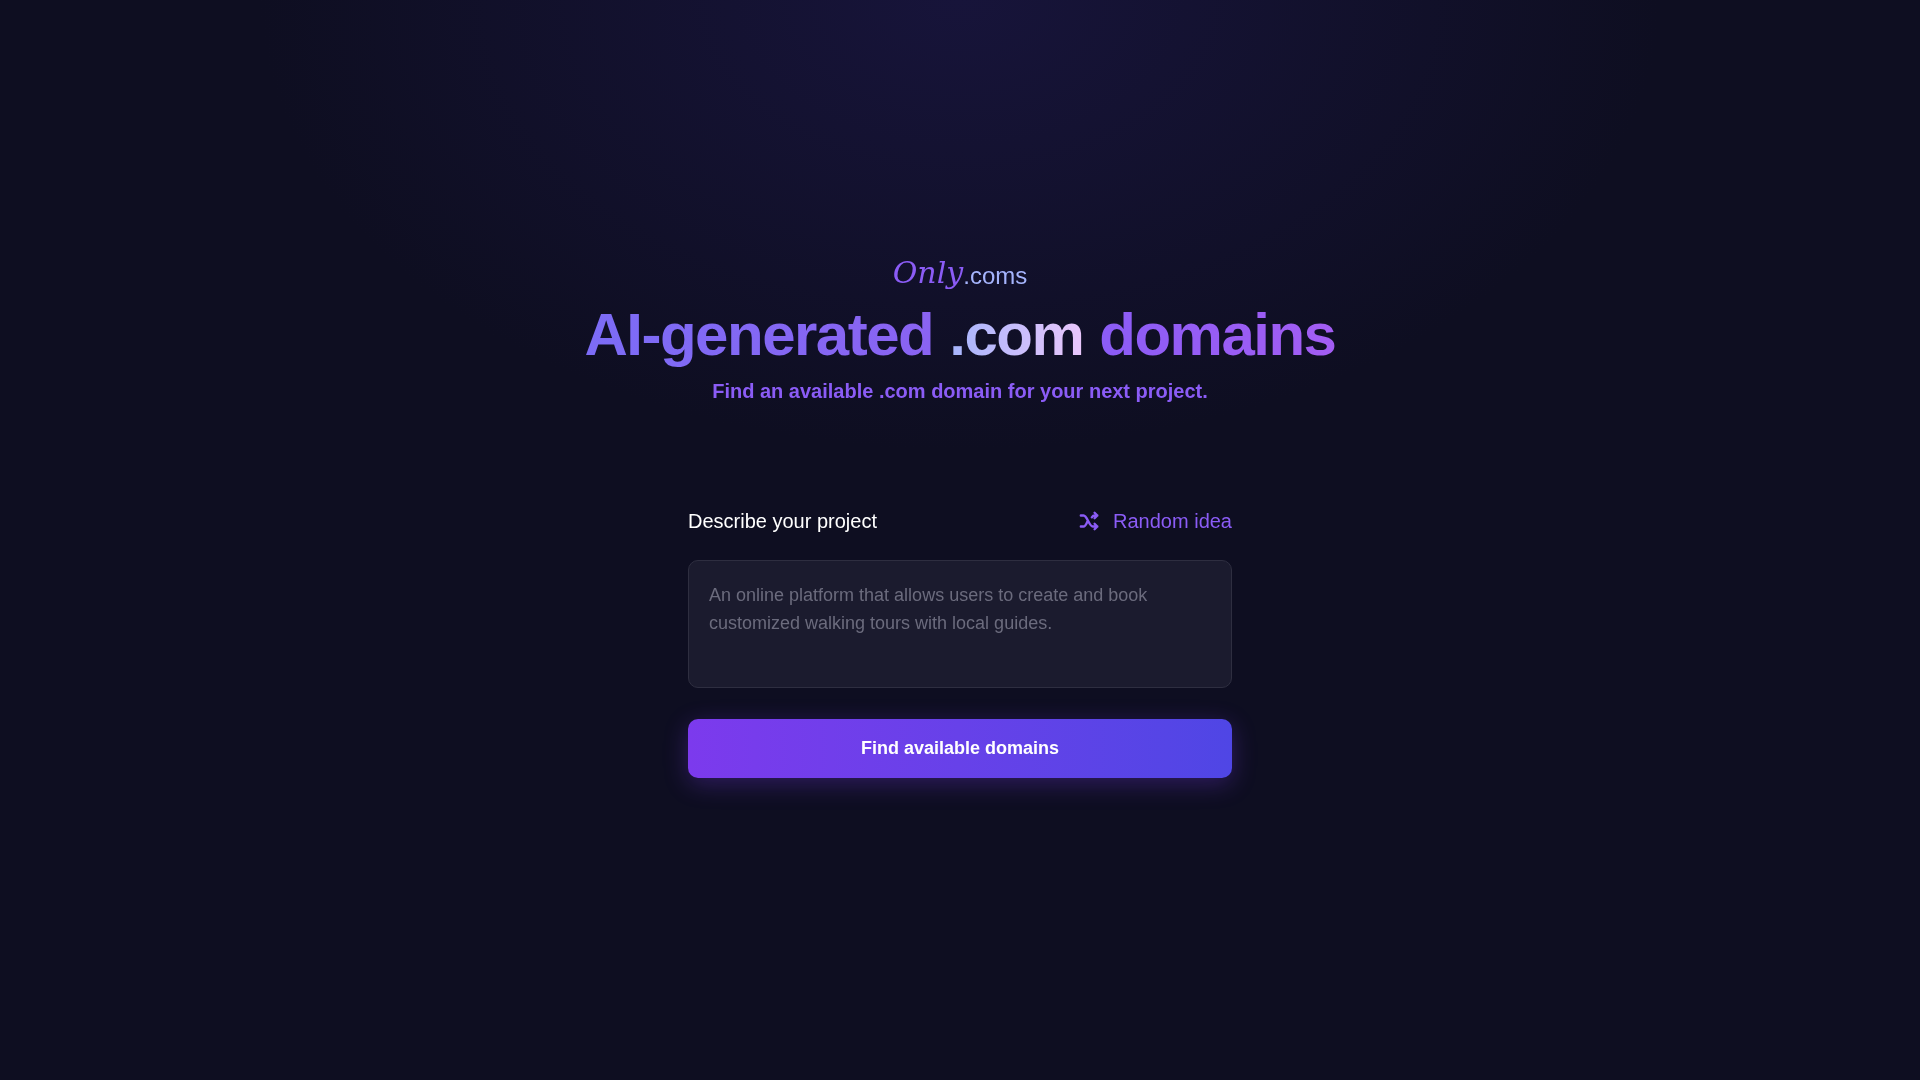  I want to click on subtitle: Find an available .com domain for your next project., so click(960, 391).